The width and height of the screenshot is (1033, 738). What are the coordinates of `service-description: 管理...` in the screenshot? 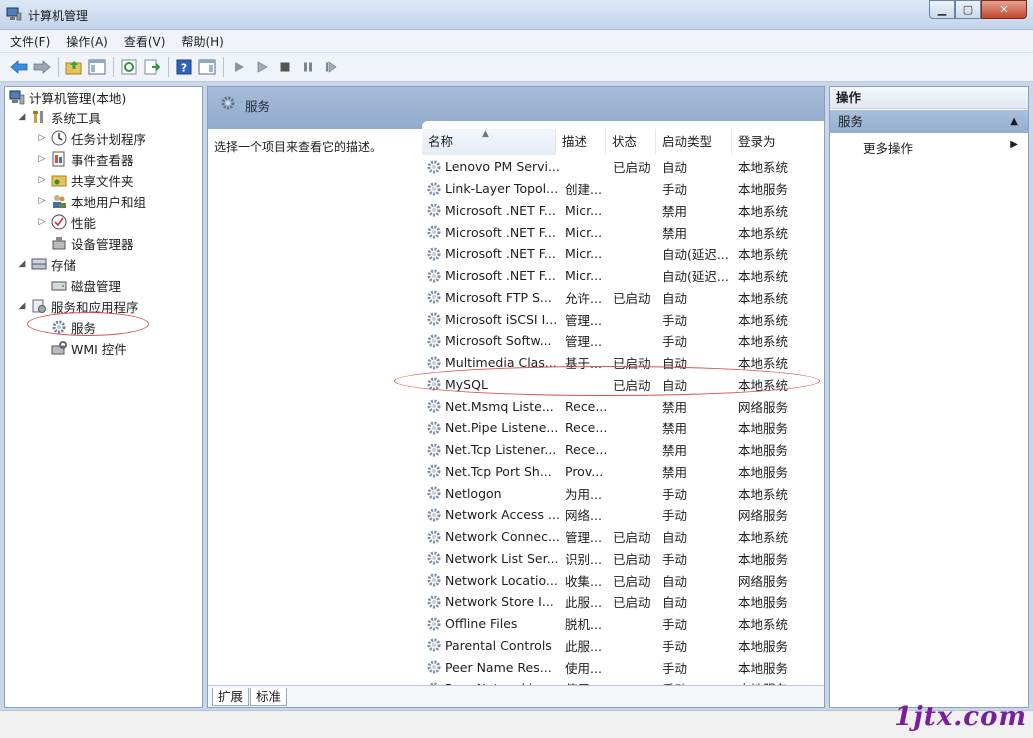 It's located at (583, 342).